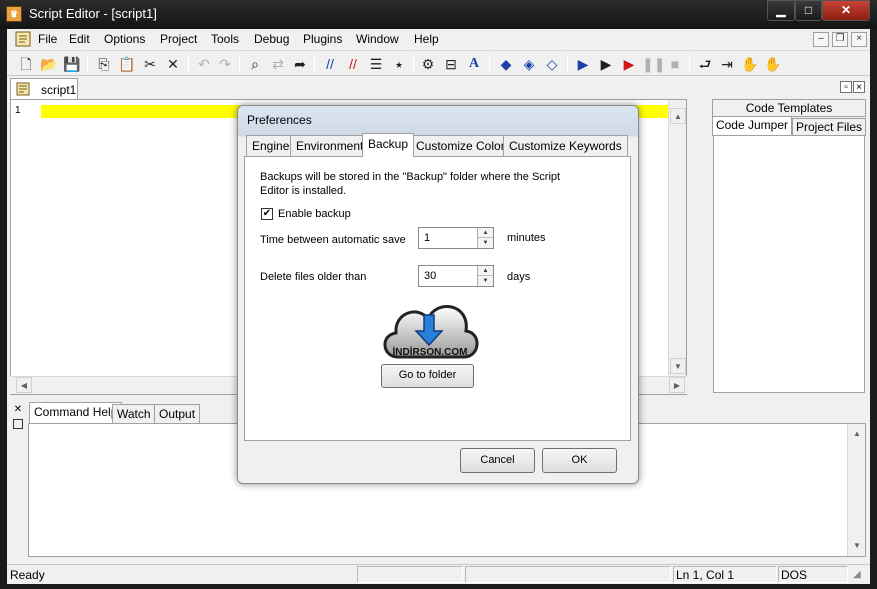  Describe the element at coordinates (813, 574) in the screenshot. I see `status-pane: DOS` at that location.